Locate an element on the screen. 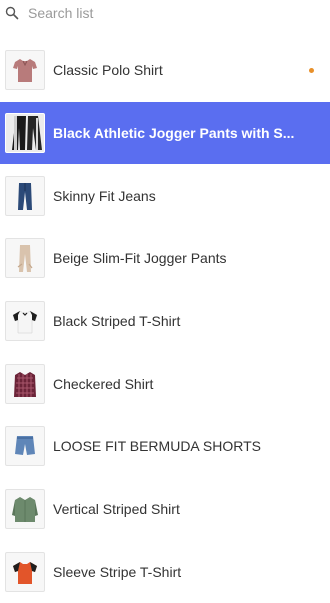 The image size is (330, 603). item-label: Beige Slim-Fit Jogger Pants is located at coordinates (179, 258).